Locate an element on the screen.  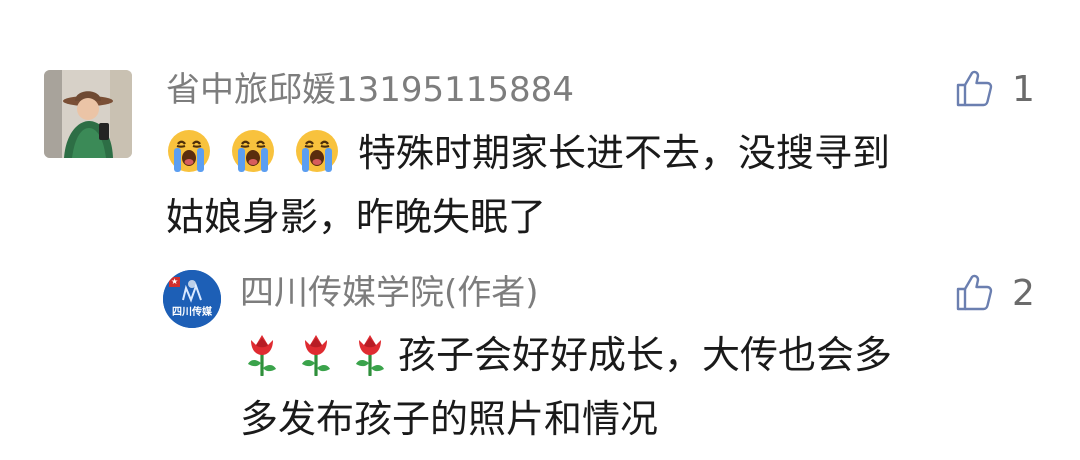
comment-text-line: 特殊时期家长进不去，没搜寻到 is located at coordinates (624, 153).